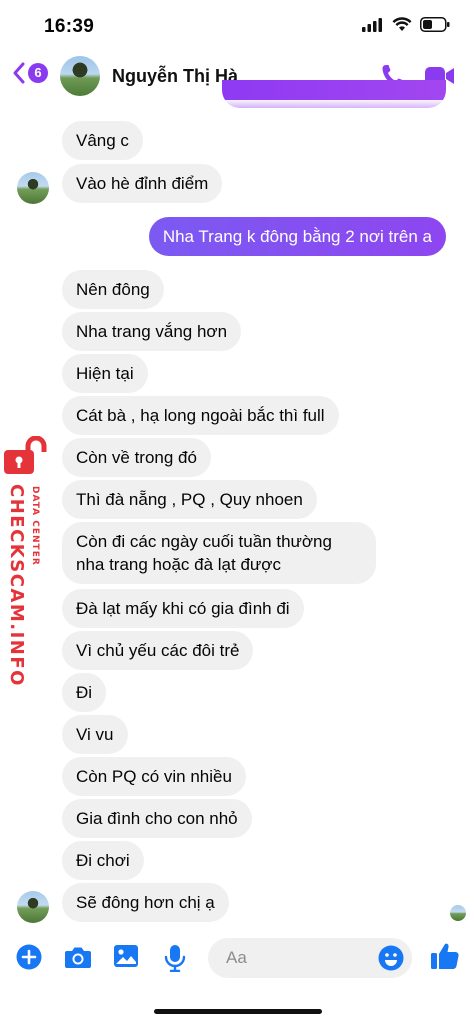 The image size is (474, 1024). I want to click on previous-sent-message, so click(334, 94).